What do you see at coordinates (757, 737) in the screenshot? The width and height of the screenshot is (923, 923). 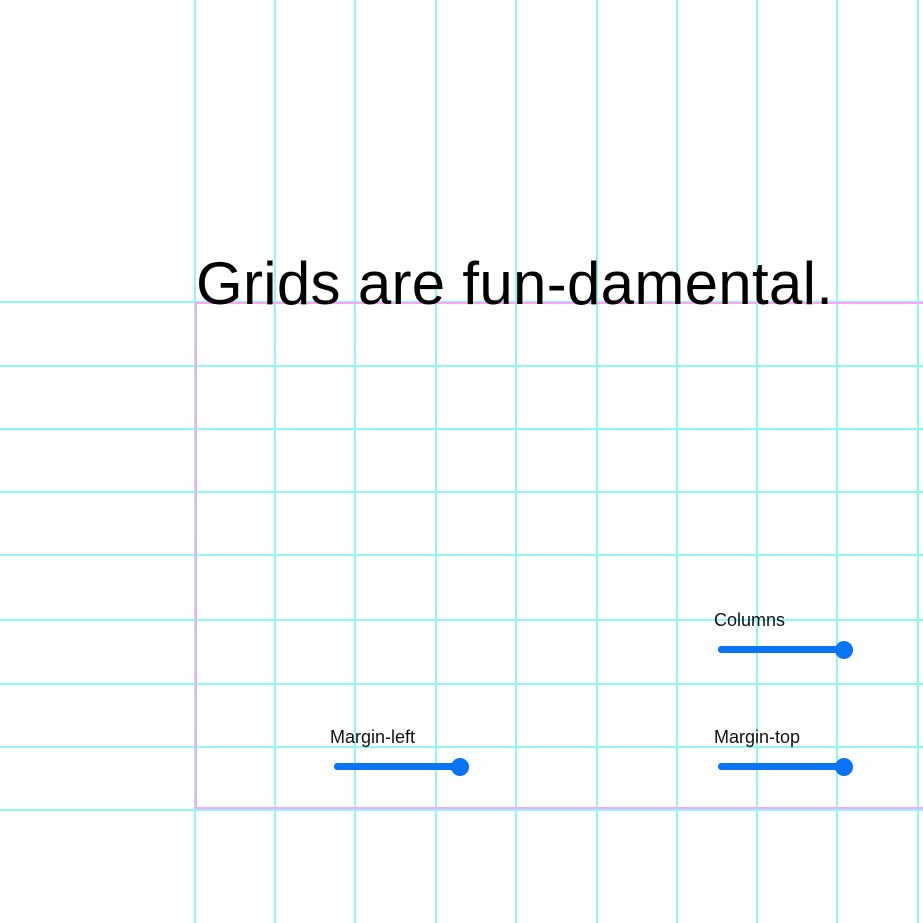 I see `margin-top-label: Margin-top` at bounding box center [757, 737].